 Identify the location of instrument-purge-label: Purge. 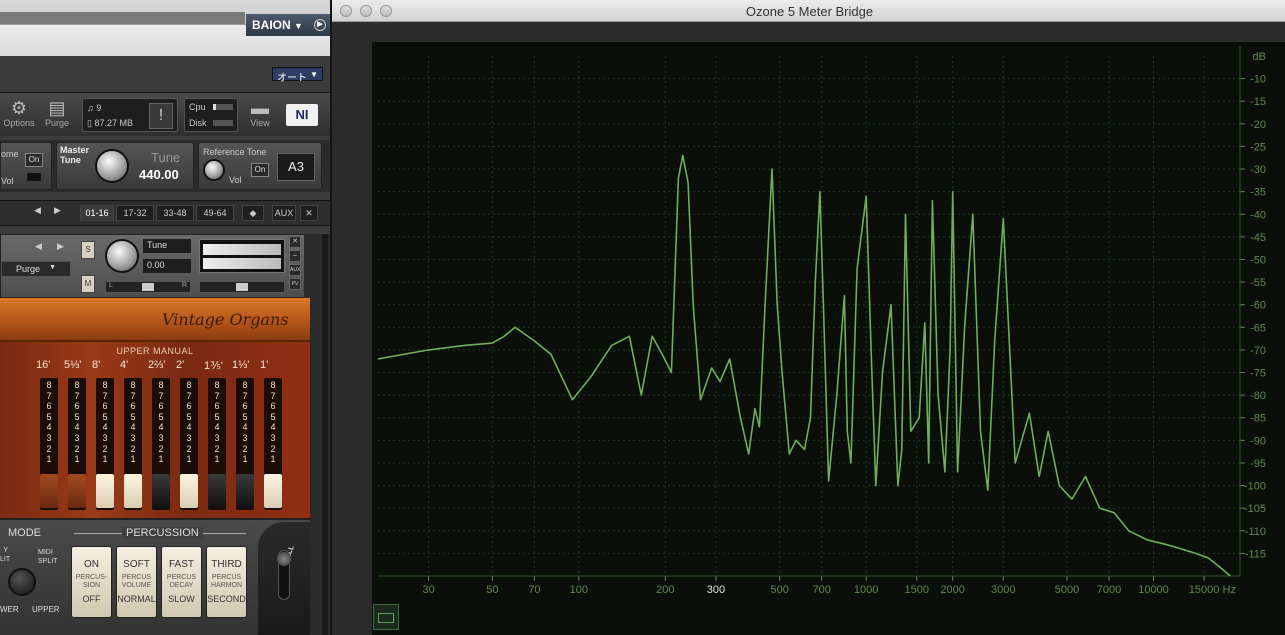
(28, 269).